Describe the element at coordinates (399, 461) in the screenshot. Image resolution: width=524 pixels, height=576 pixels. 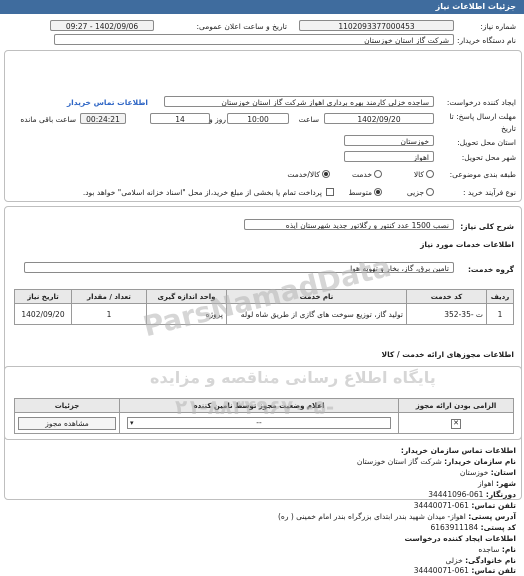
I see `contact-value: شرکت گاز استان خوزستان` at that location.